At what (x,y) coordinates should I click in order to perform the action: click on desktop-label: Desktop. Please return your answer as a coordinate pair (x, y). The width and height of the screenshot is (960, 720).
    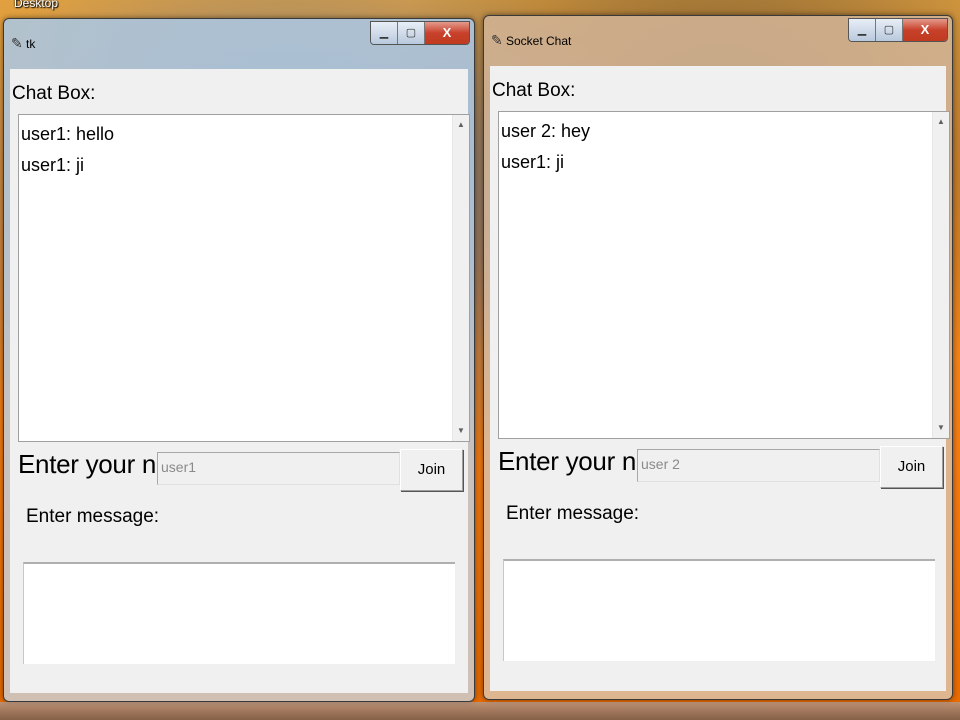
    Looking at the image, I should click on (36, 5).